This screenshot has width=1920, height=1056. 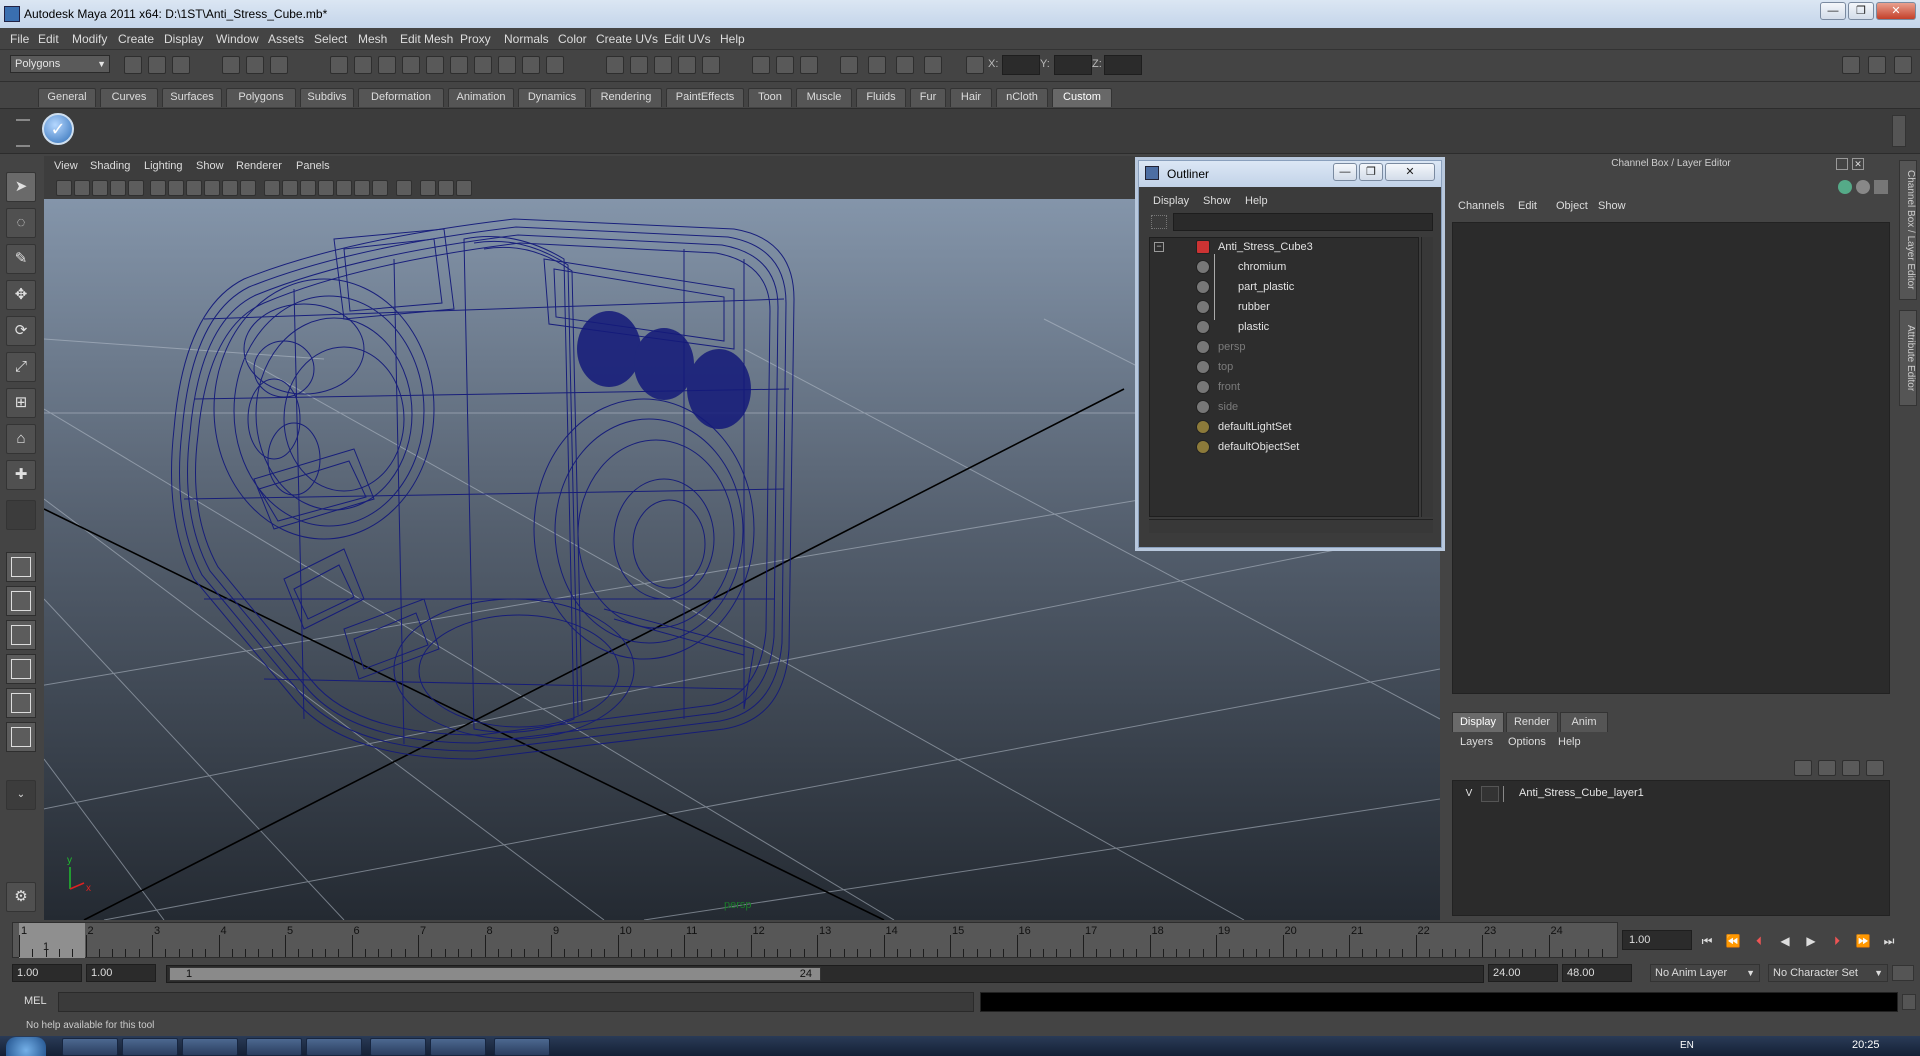 I want to click on graph-layout-icon, so click(x=21, y=737).